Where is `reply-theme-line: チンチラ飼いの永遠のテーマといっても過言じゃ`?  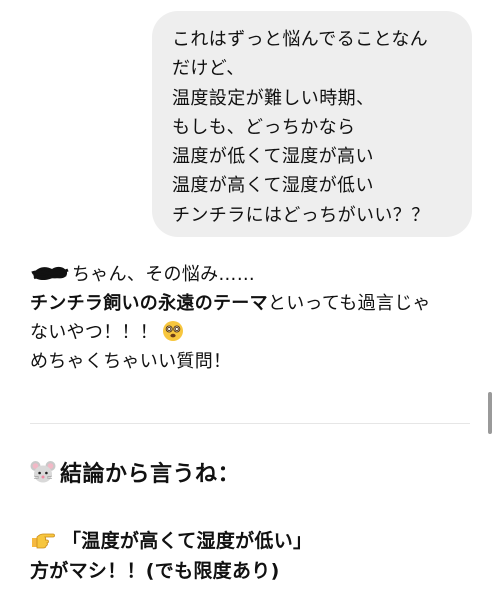
reply-theme-line: チンチラ飼いの永遠のテーマといっても過言じゃ is located at coordinates (250, 303).